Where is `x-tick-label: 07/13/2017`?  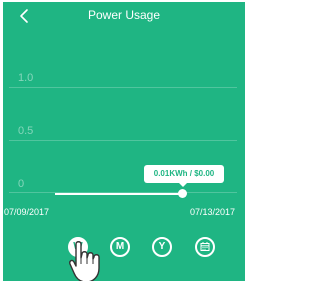
x-tick-label: 07/13/2017 is located at coordinates (213, 212).